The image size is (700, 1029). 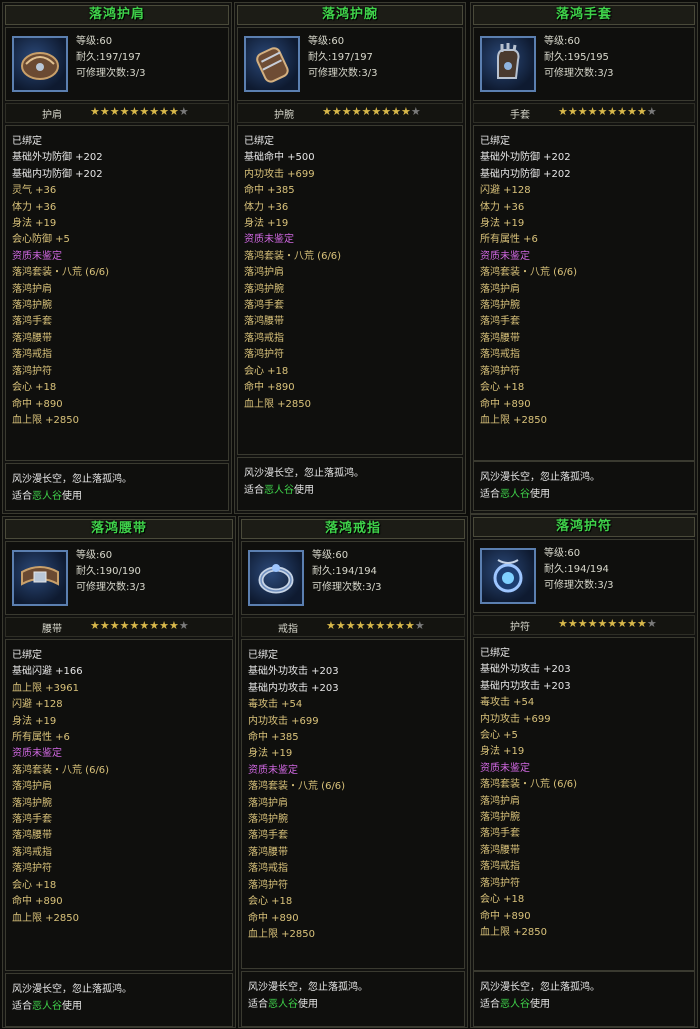 What do you see at coordinates (354, 571) in the screenshot?
I see `durability-value: :194/194` at bounding box center [354, 571].